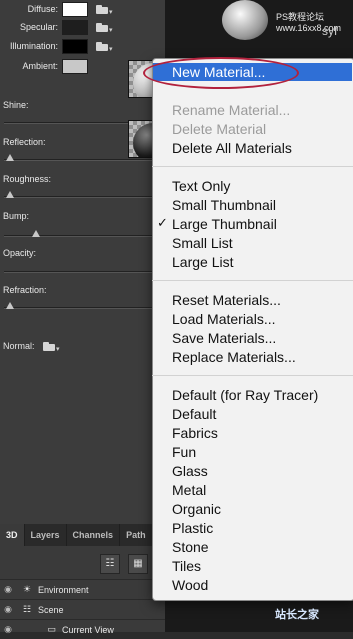  I want to click on scene-item-label: Environment, so click(63, 589).